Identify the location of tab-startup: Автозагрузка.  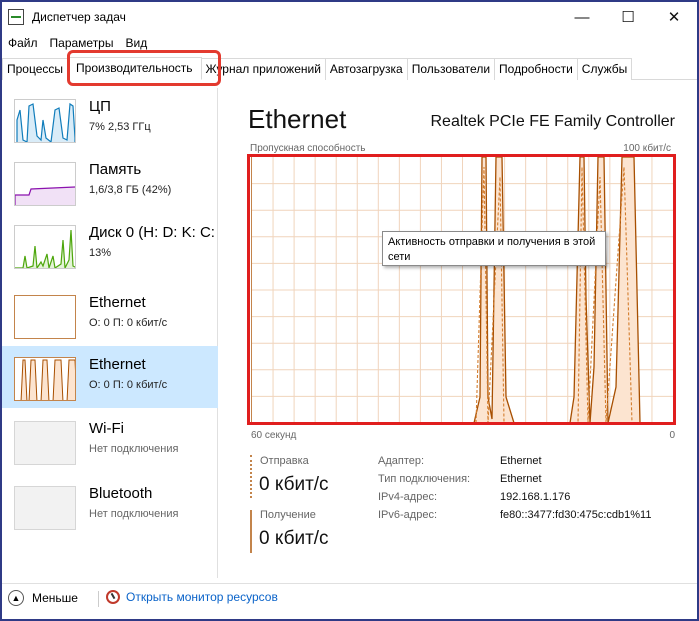
(366, 69).